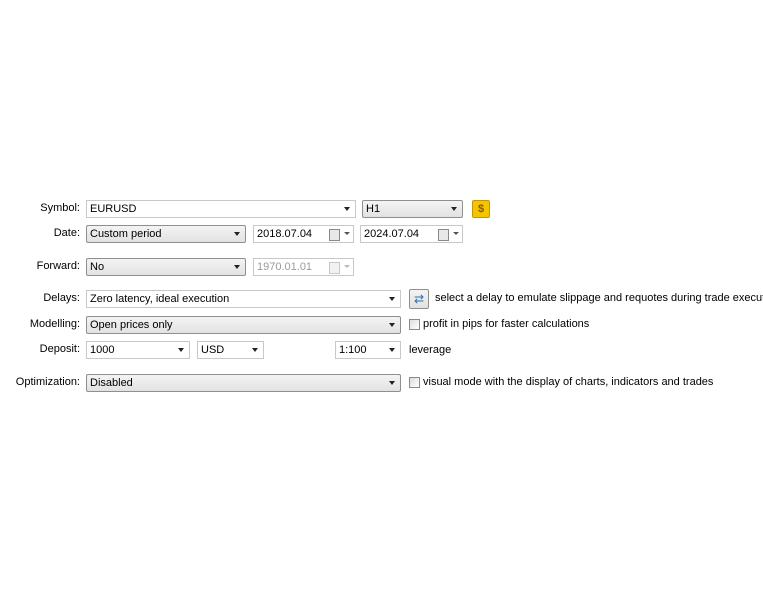 Image resolution: width=763 pixels, height=600 pixels. I want to click on deposit-combo: 1000, so click(138, 350).